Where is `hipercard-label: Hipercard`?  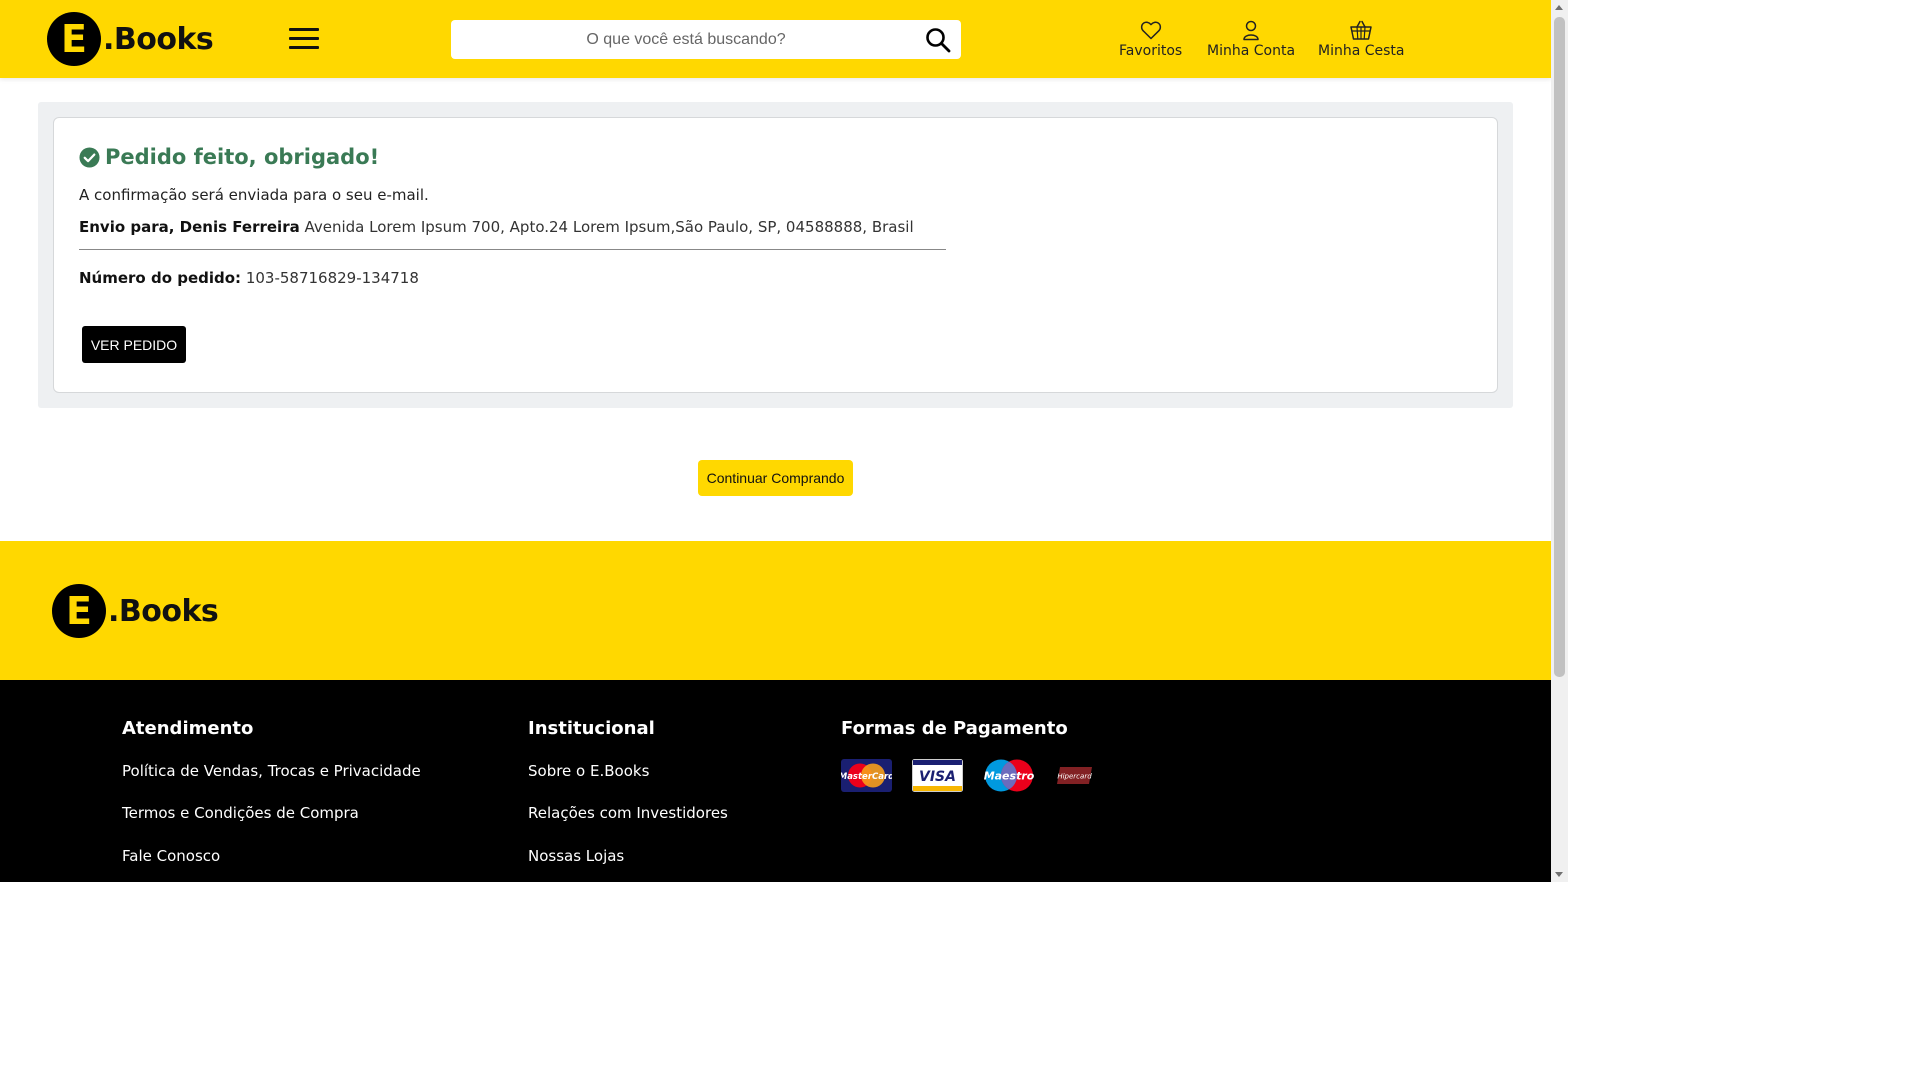 hipercard-label: Hipercard is located at coordinates (1074, 777).